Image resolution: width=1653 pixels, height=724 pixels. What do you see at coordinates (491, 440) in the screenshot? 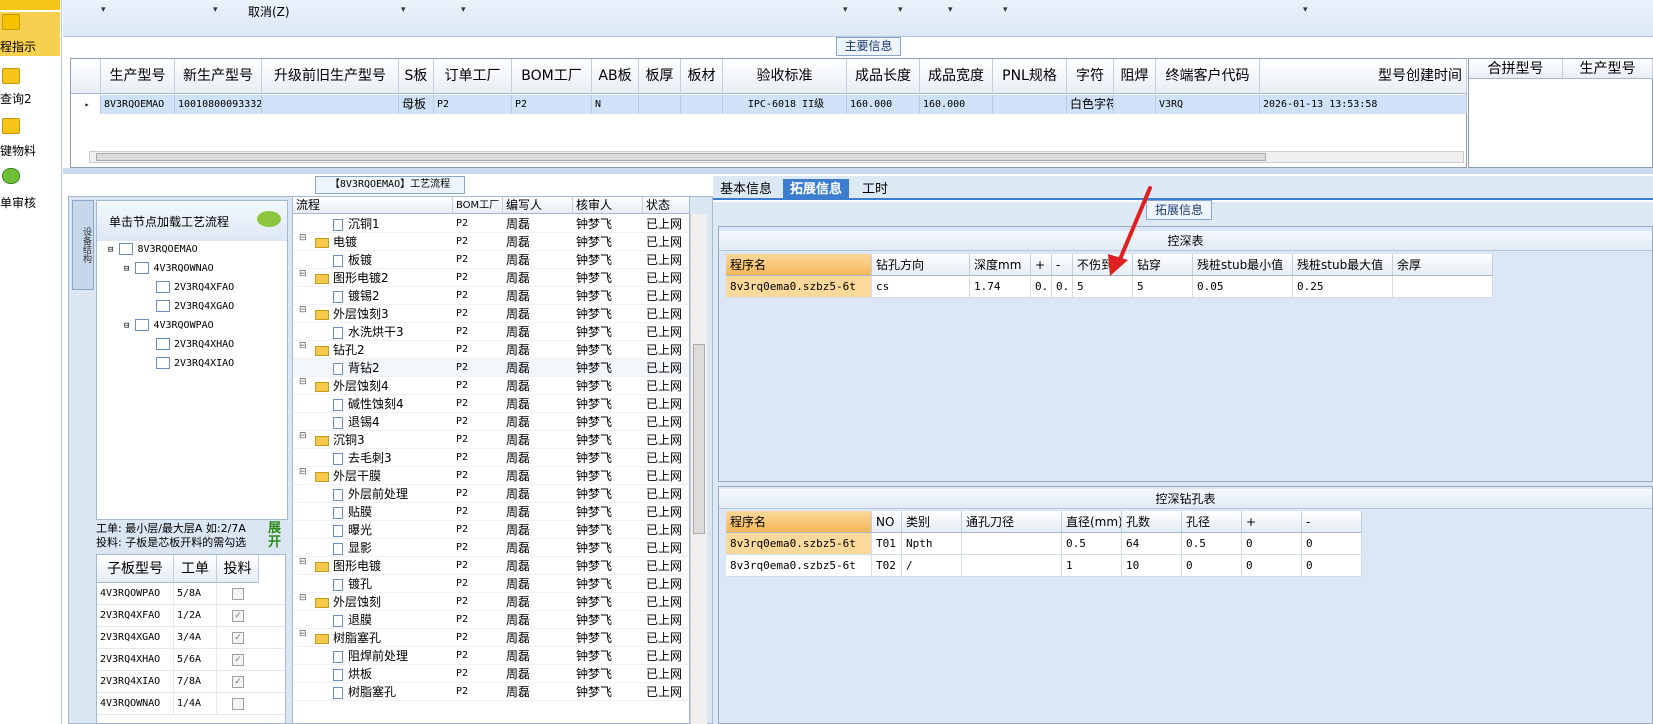
I see `process-row: ⊟ 沉铜3 P2 周磊 钟梦飞 已上网` at bounding box center [491, 440].